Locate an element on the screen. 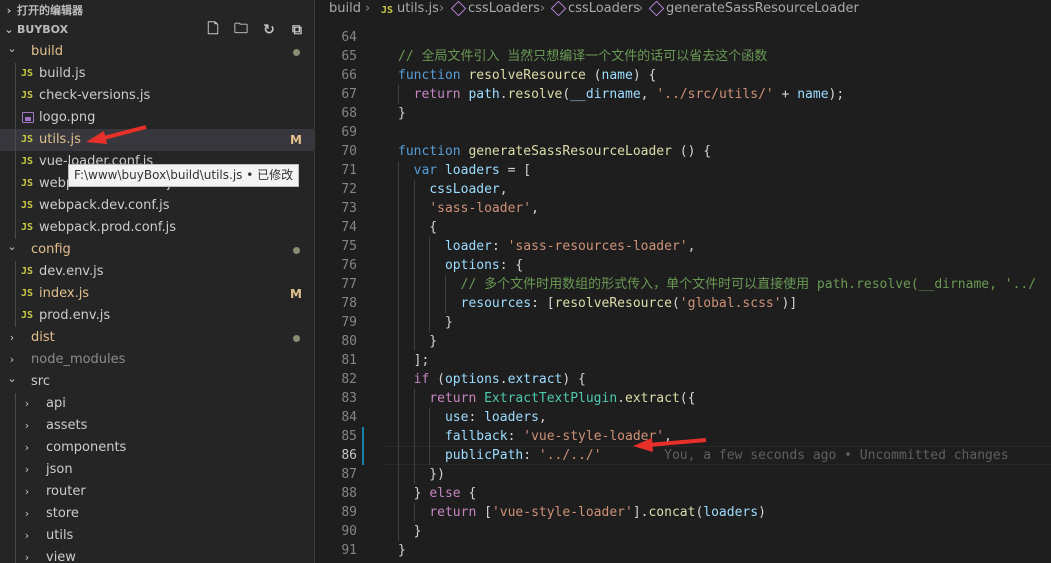 This screenshot has height=563, width=1051. code-token: resolveResource is located at coordinates (527, 75).